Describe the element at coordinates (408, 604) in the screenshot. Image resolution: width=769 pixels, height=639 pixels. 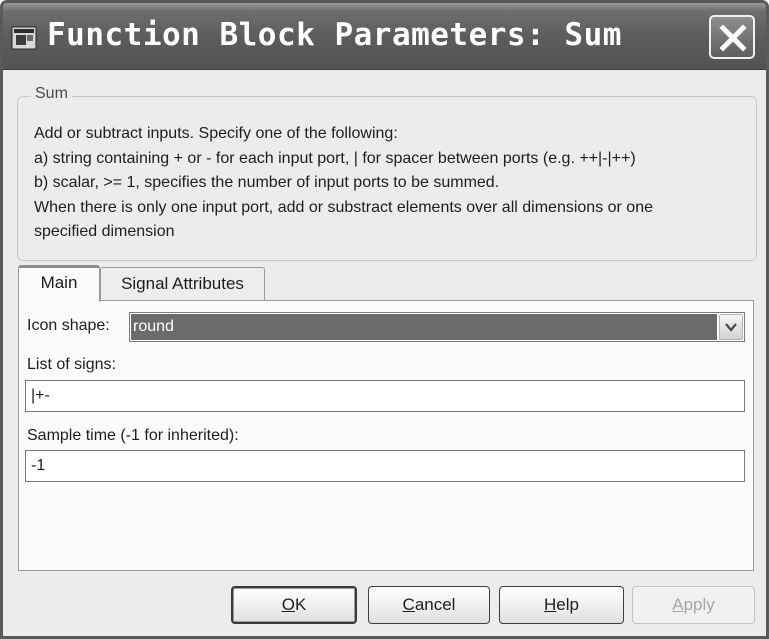
I see `cancel-mnemonic: C` at that location.